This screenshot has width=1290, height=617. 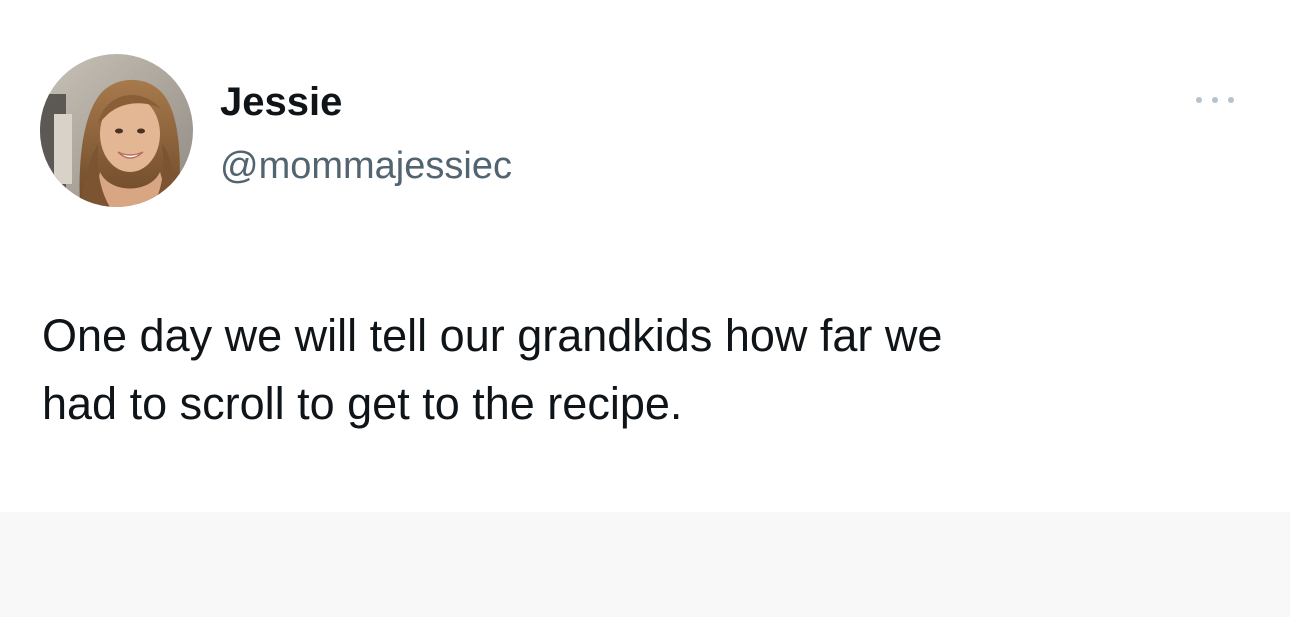 What do you see at coordinates (362, 403) in the screenshot?
I see `tweet-text-line: had to scroll to get to the recipe.` at bounding box center [362, 403].